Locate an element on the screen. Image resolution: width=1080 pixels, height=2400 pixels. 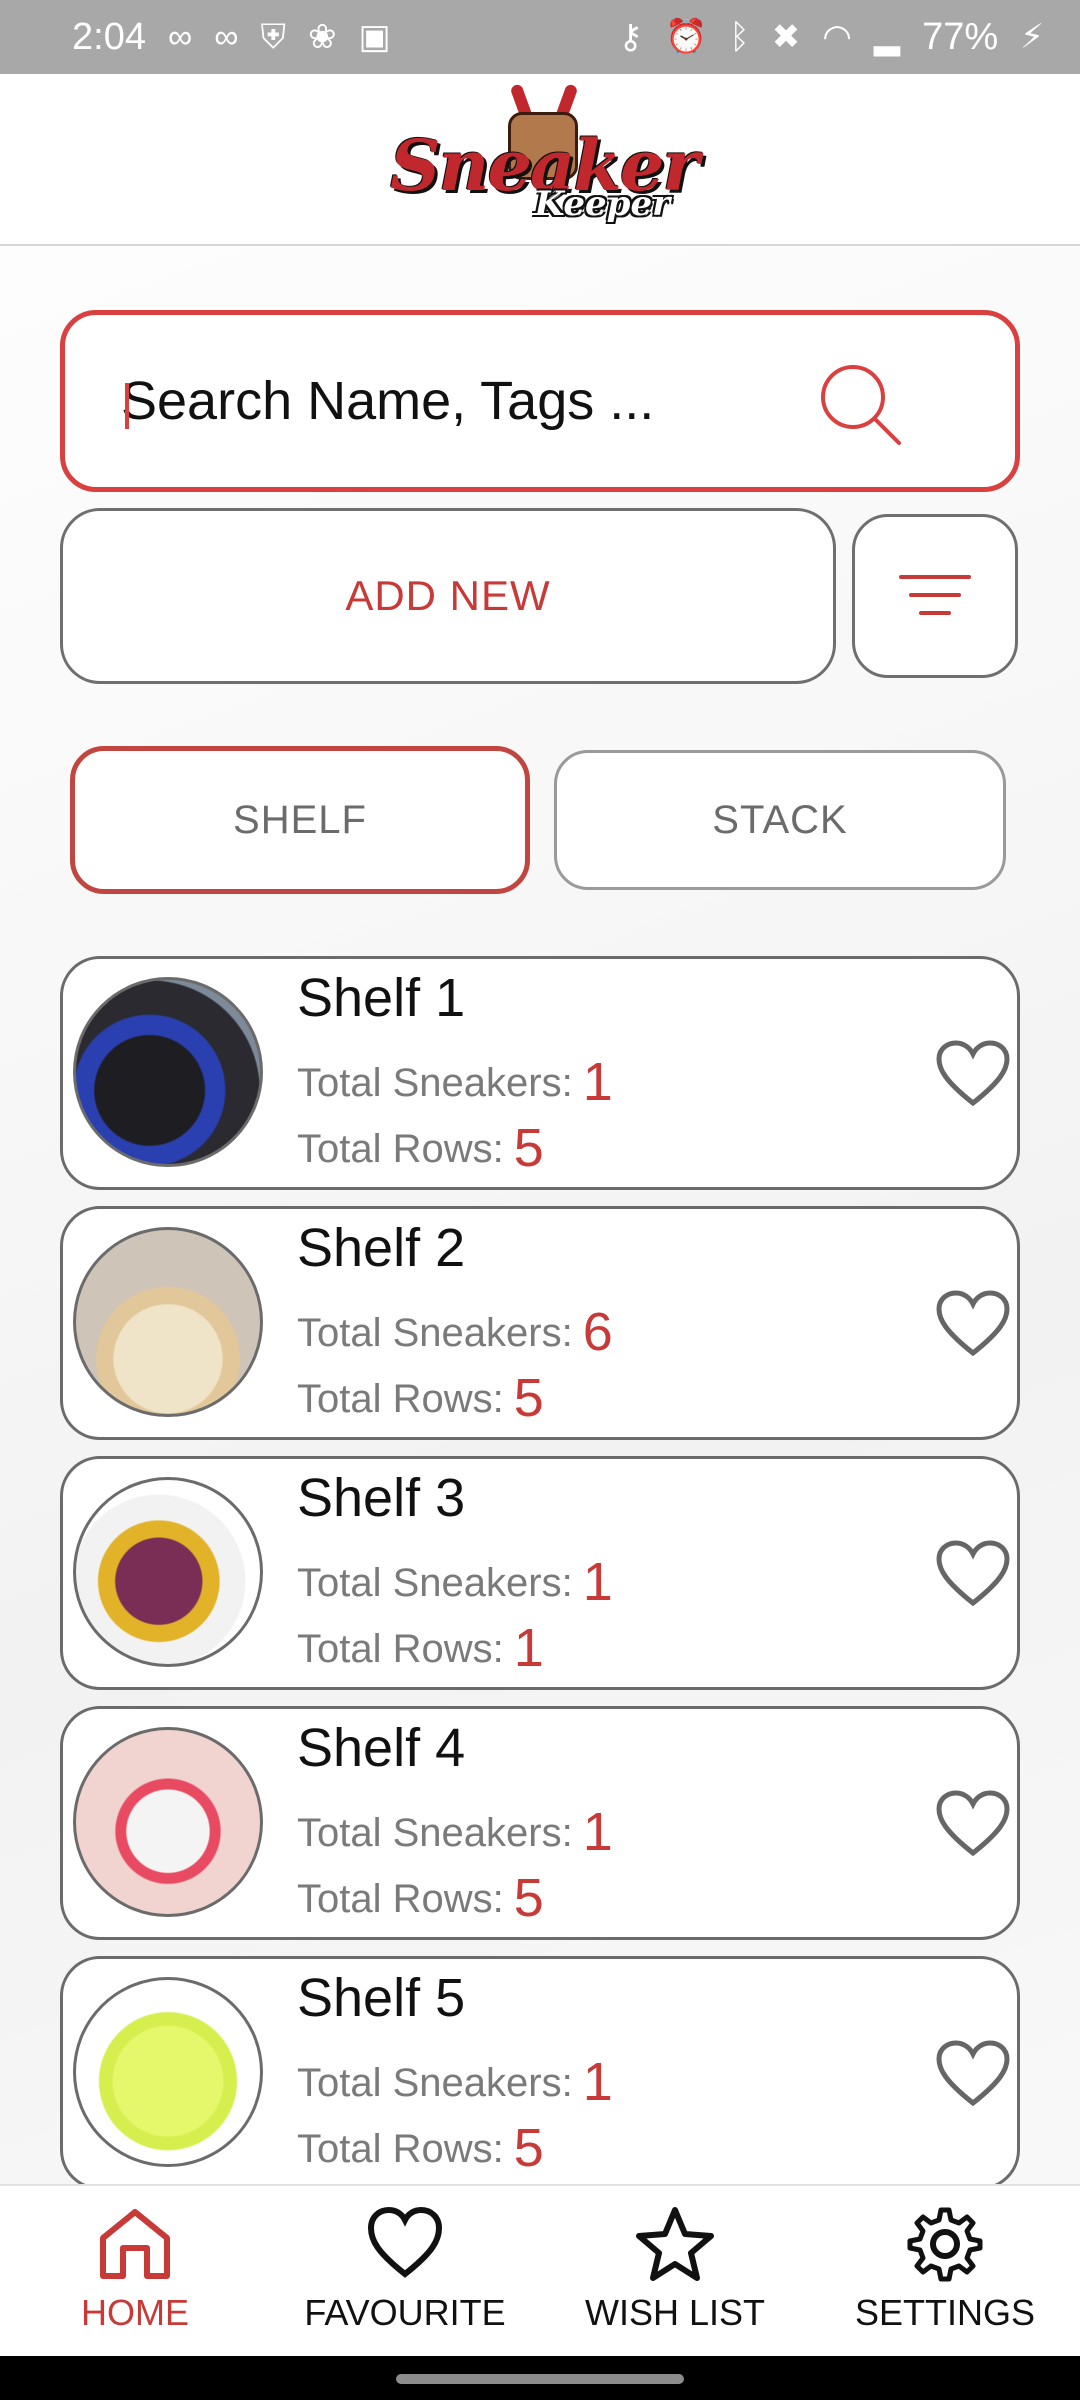
total-rows: Total Rows: 1 is located at coordinates (420, 1648).